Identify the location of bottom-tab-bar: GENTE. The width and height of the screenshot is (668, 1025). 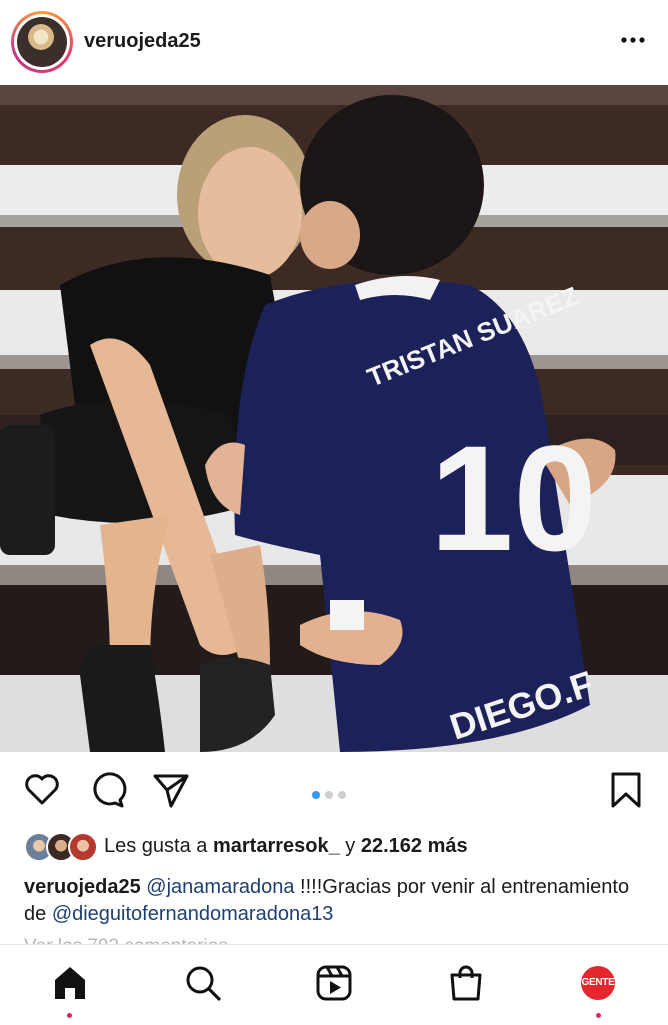
(334, 984).